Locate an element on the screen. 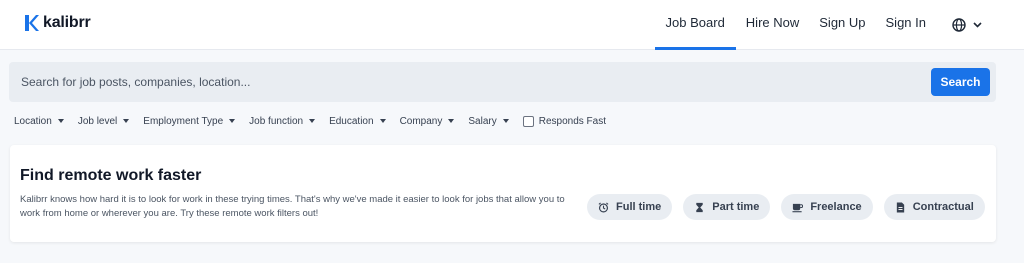 The image size is (1024, 263). alarm-clock-icon is located at coordinates (603, 207).